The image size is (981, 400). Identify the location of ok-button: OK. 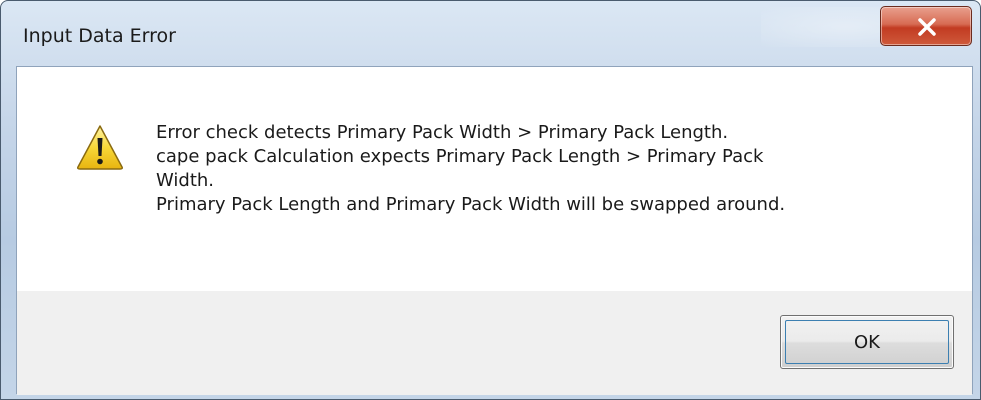
(867, 342).